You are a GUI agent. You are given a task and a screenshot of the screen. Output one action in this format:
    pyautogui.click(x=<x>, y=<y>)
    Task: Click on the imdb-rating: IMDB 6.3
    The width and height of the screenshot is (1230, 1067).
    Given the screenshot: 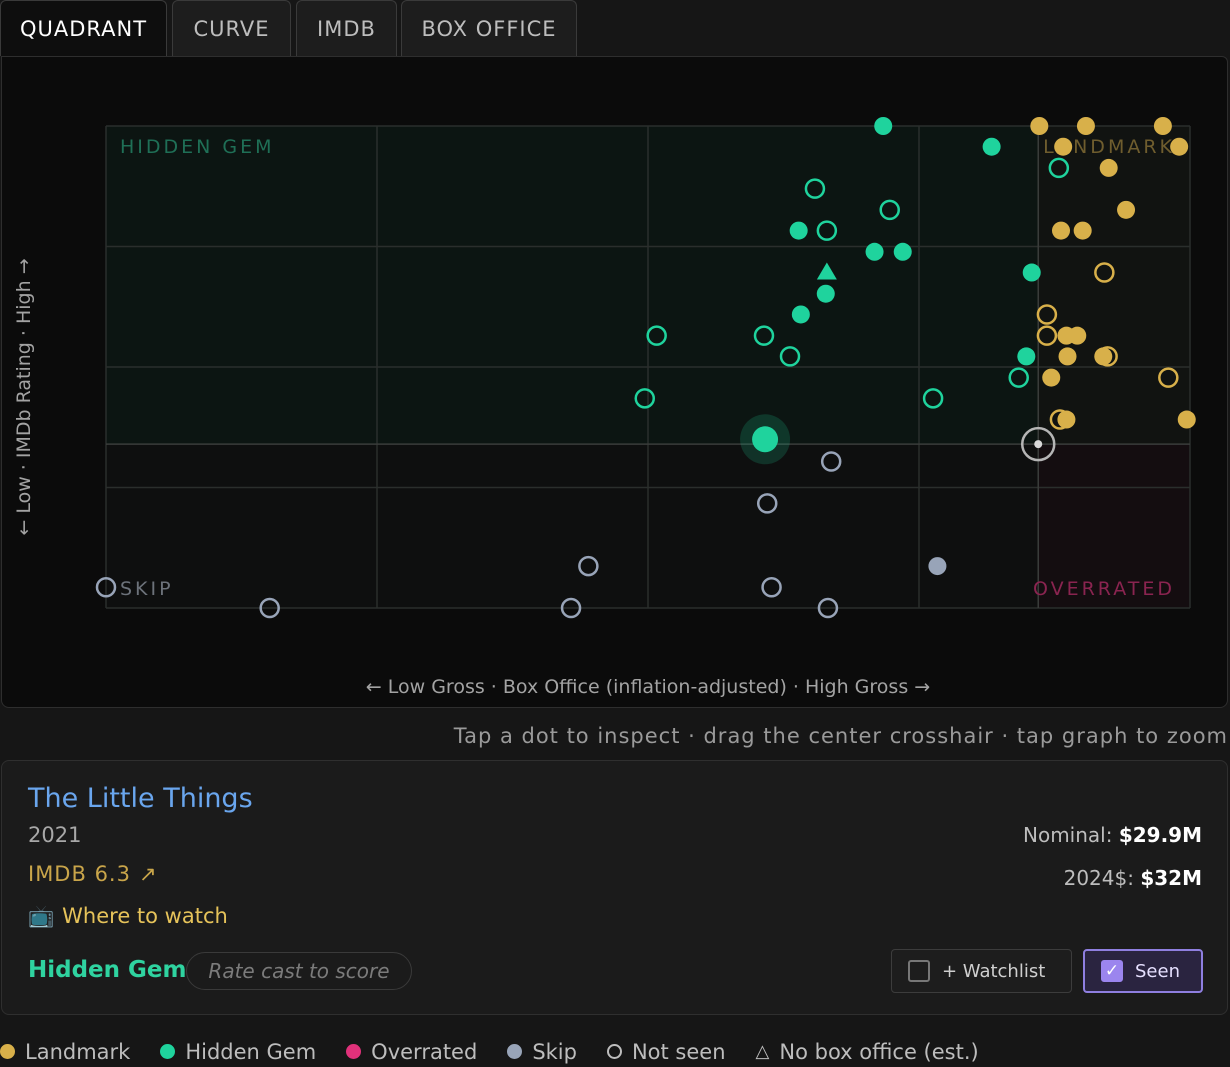 What is the action you would take?
    pyautogui.click(x=79, y=874)
    